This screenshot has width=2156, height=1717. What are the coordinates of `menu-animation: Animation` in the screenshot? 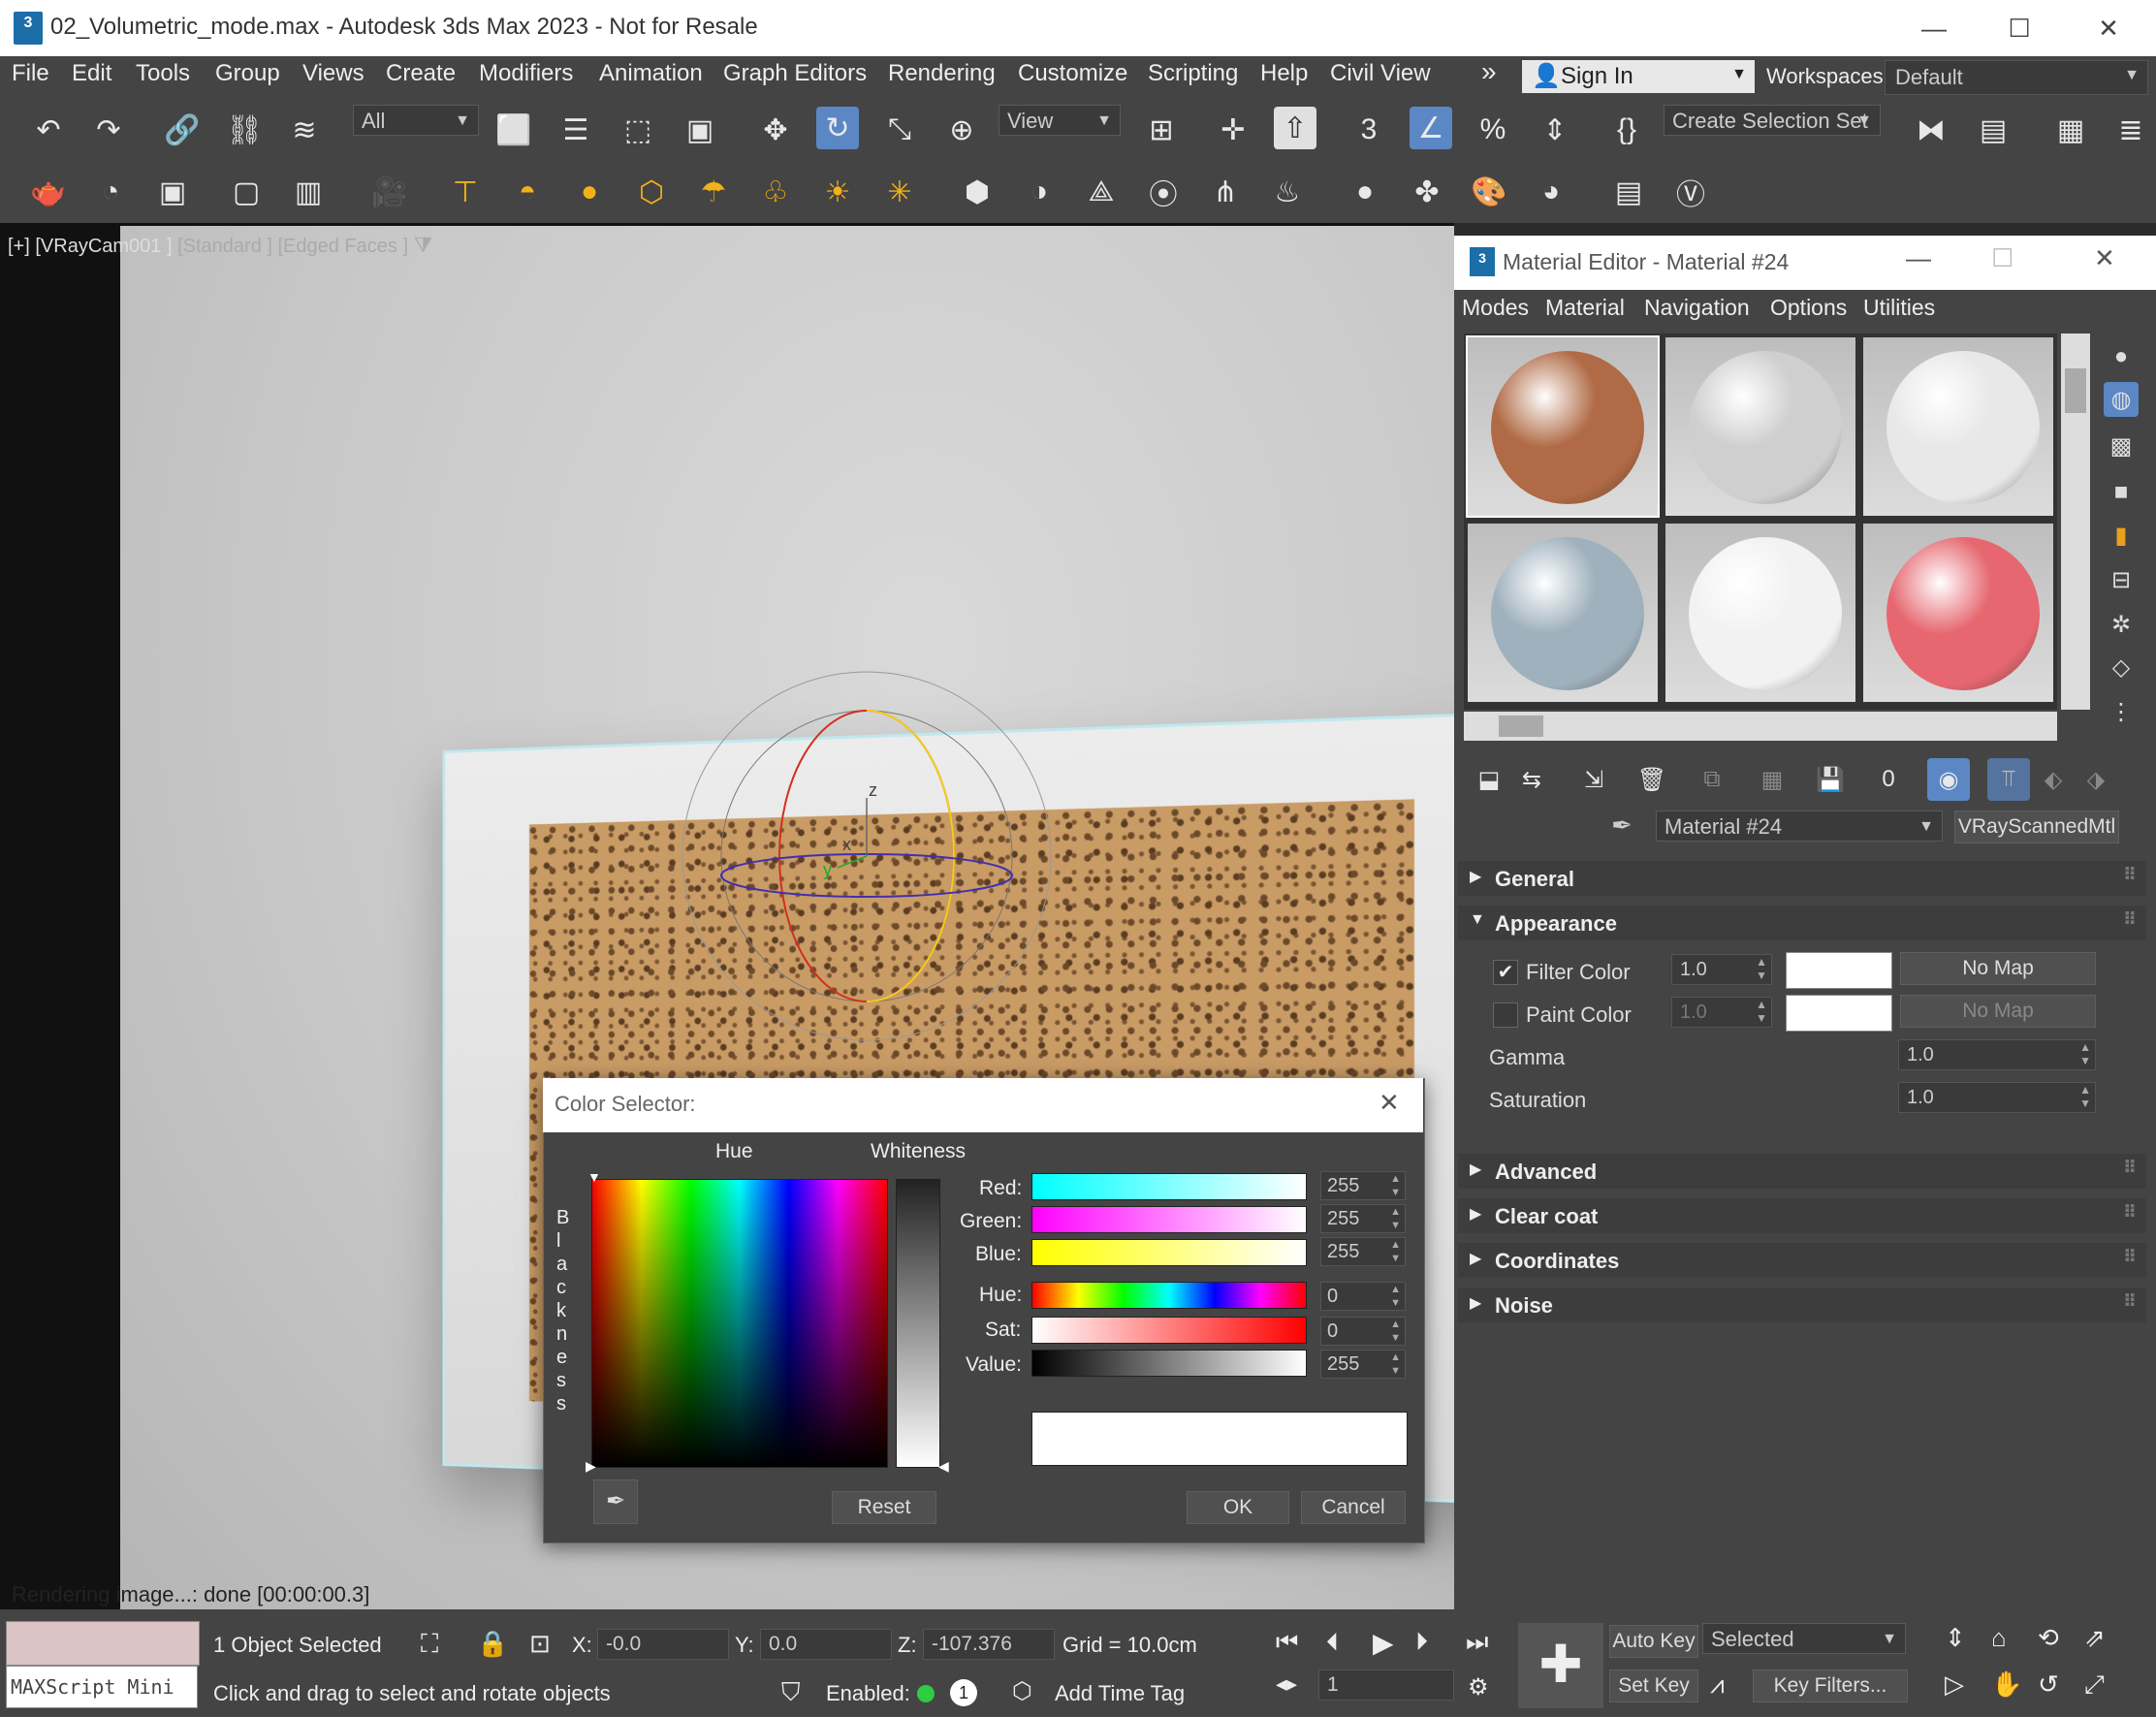 It's located at (651, 73).